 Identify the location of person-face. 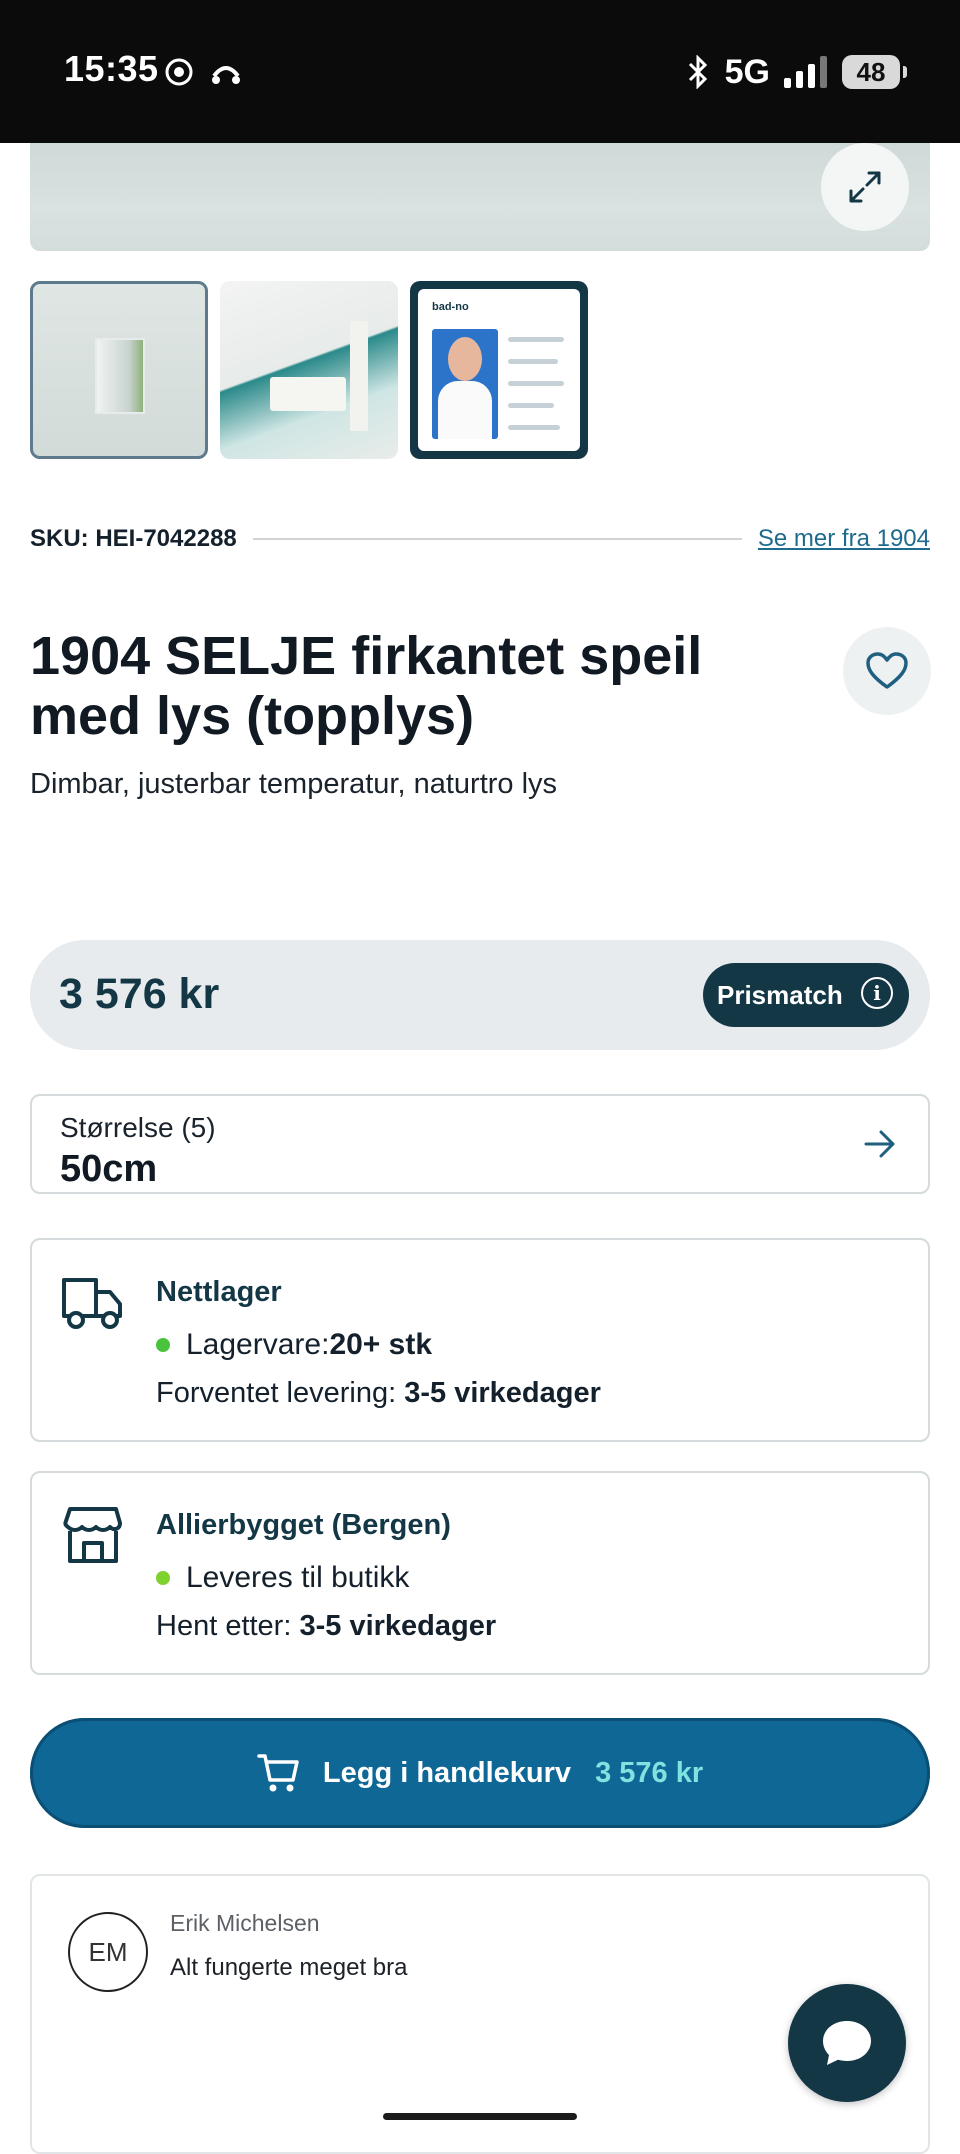
(465, 359).